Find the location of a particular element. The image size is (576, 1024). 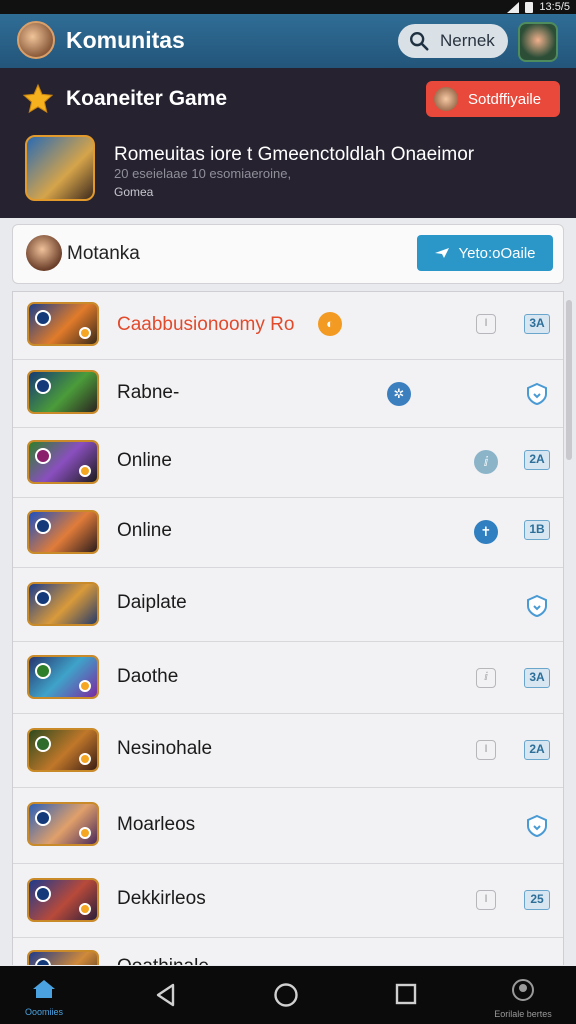

featured-action-button: Sotdffiyaile is located at coordinates (493, 99).